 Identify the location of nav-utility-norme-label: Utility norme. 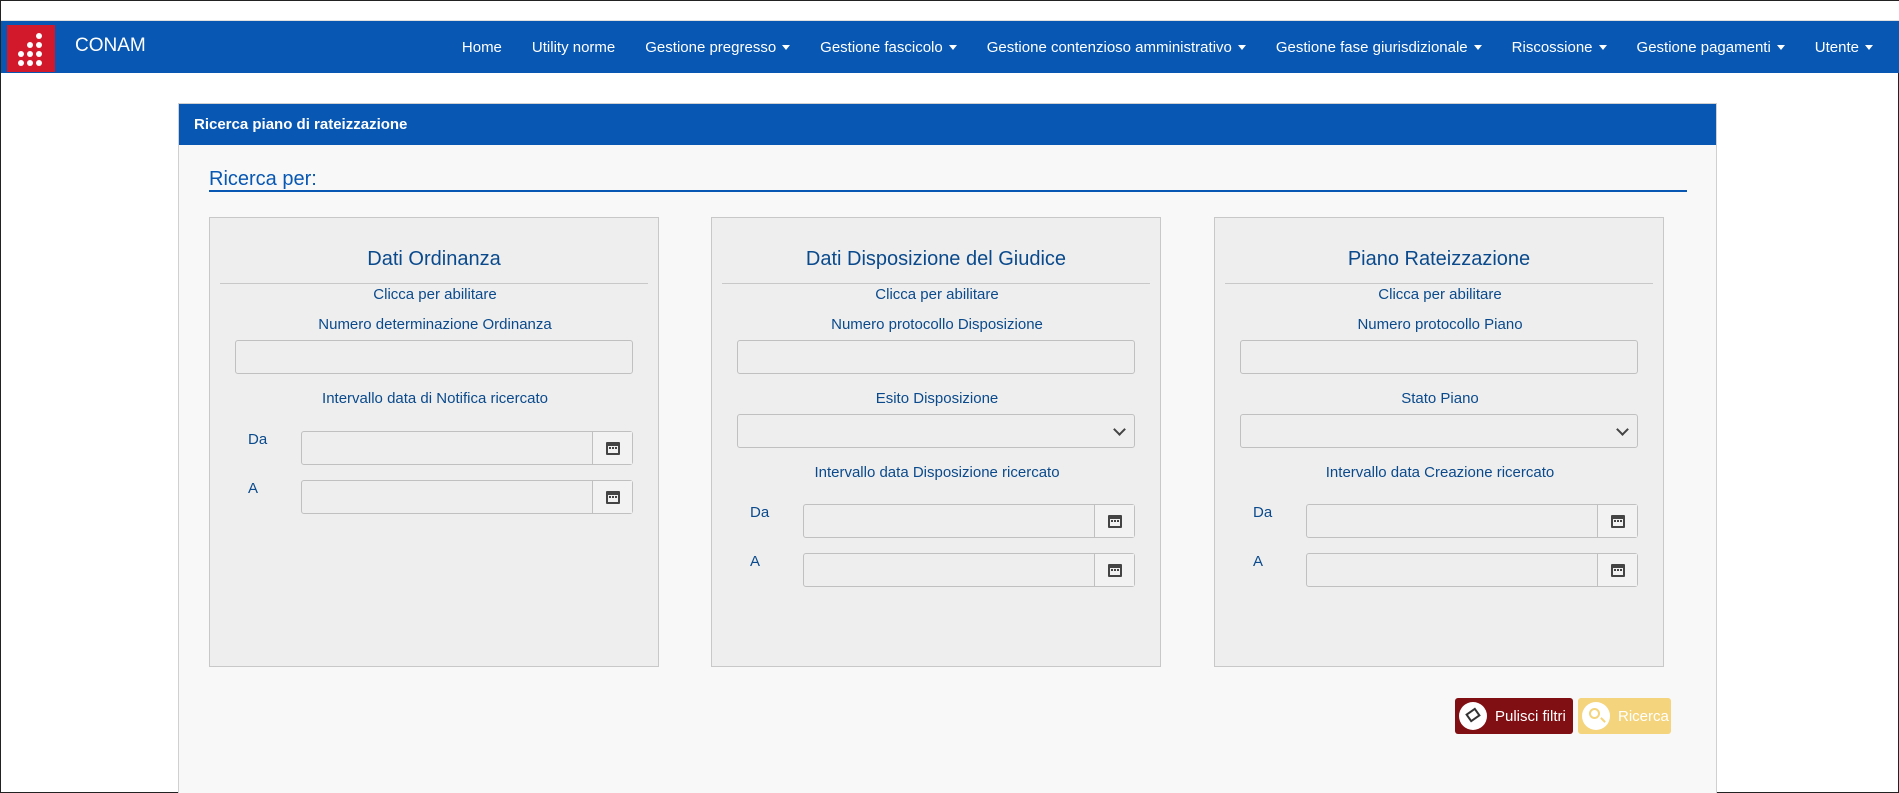
(573, 47).